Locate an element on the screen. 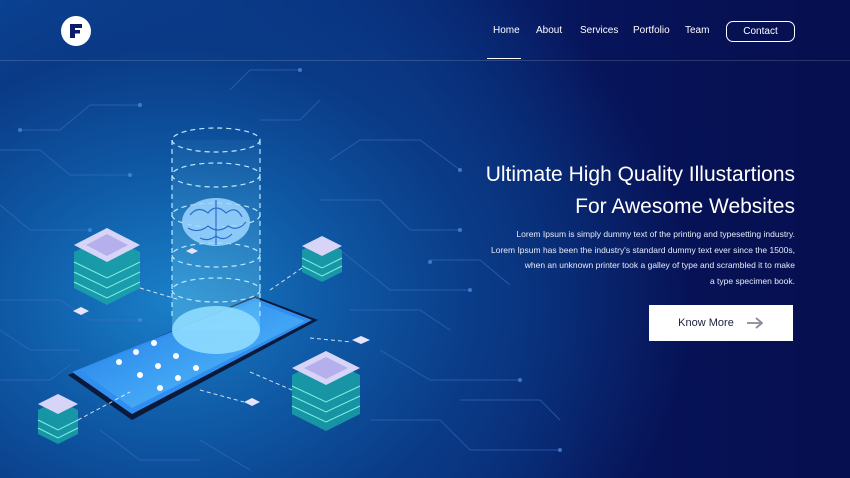 The height and width of the screenshot is (478, 850). know-more-button: Know More is located at coordinates (721, 323).